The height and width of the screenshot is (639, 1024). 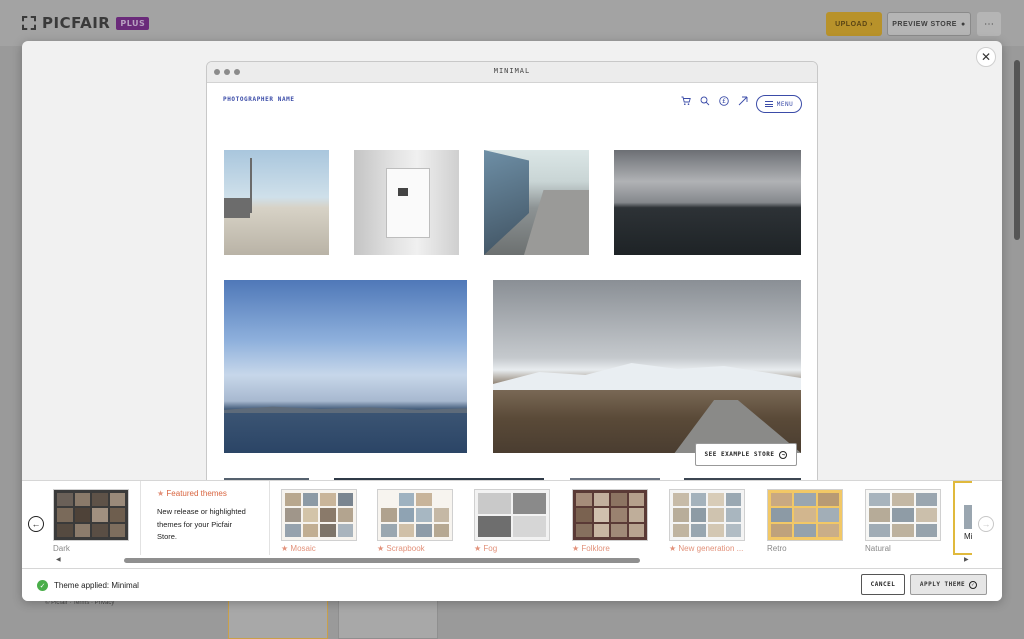 I want to click on preview-store-label: PREVIEW STORE, so click(x=924, y=24).